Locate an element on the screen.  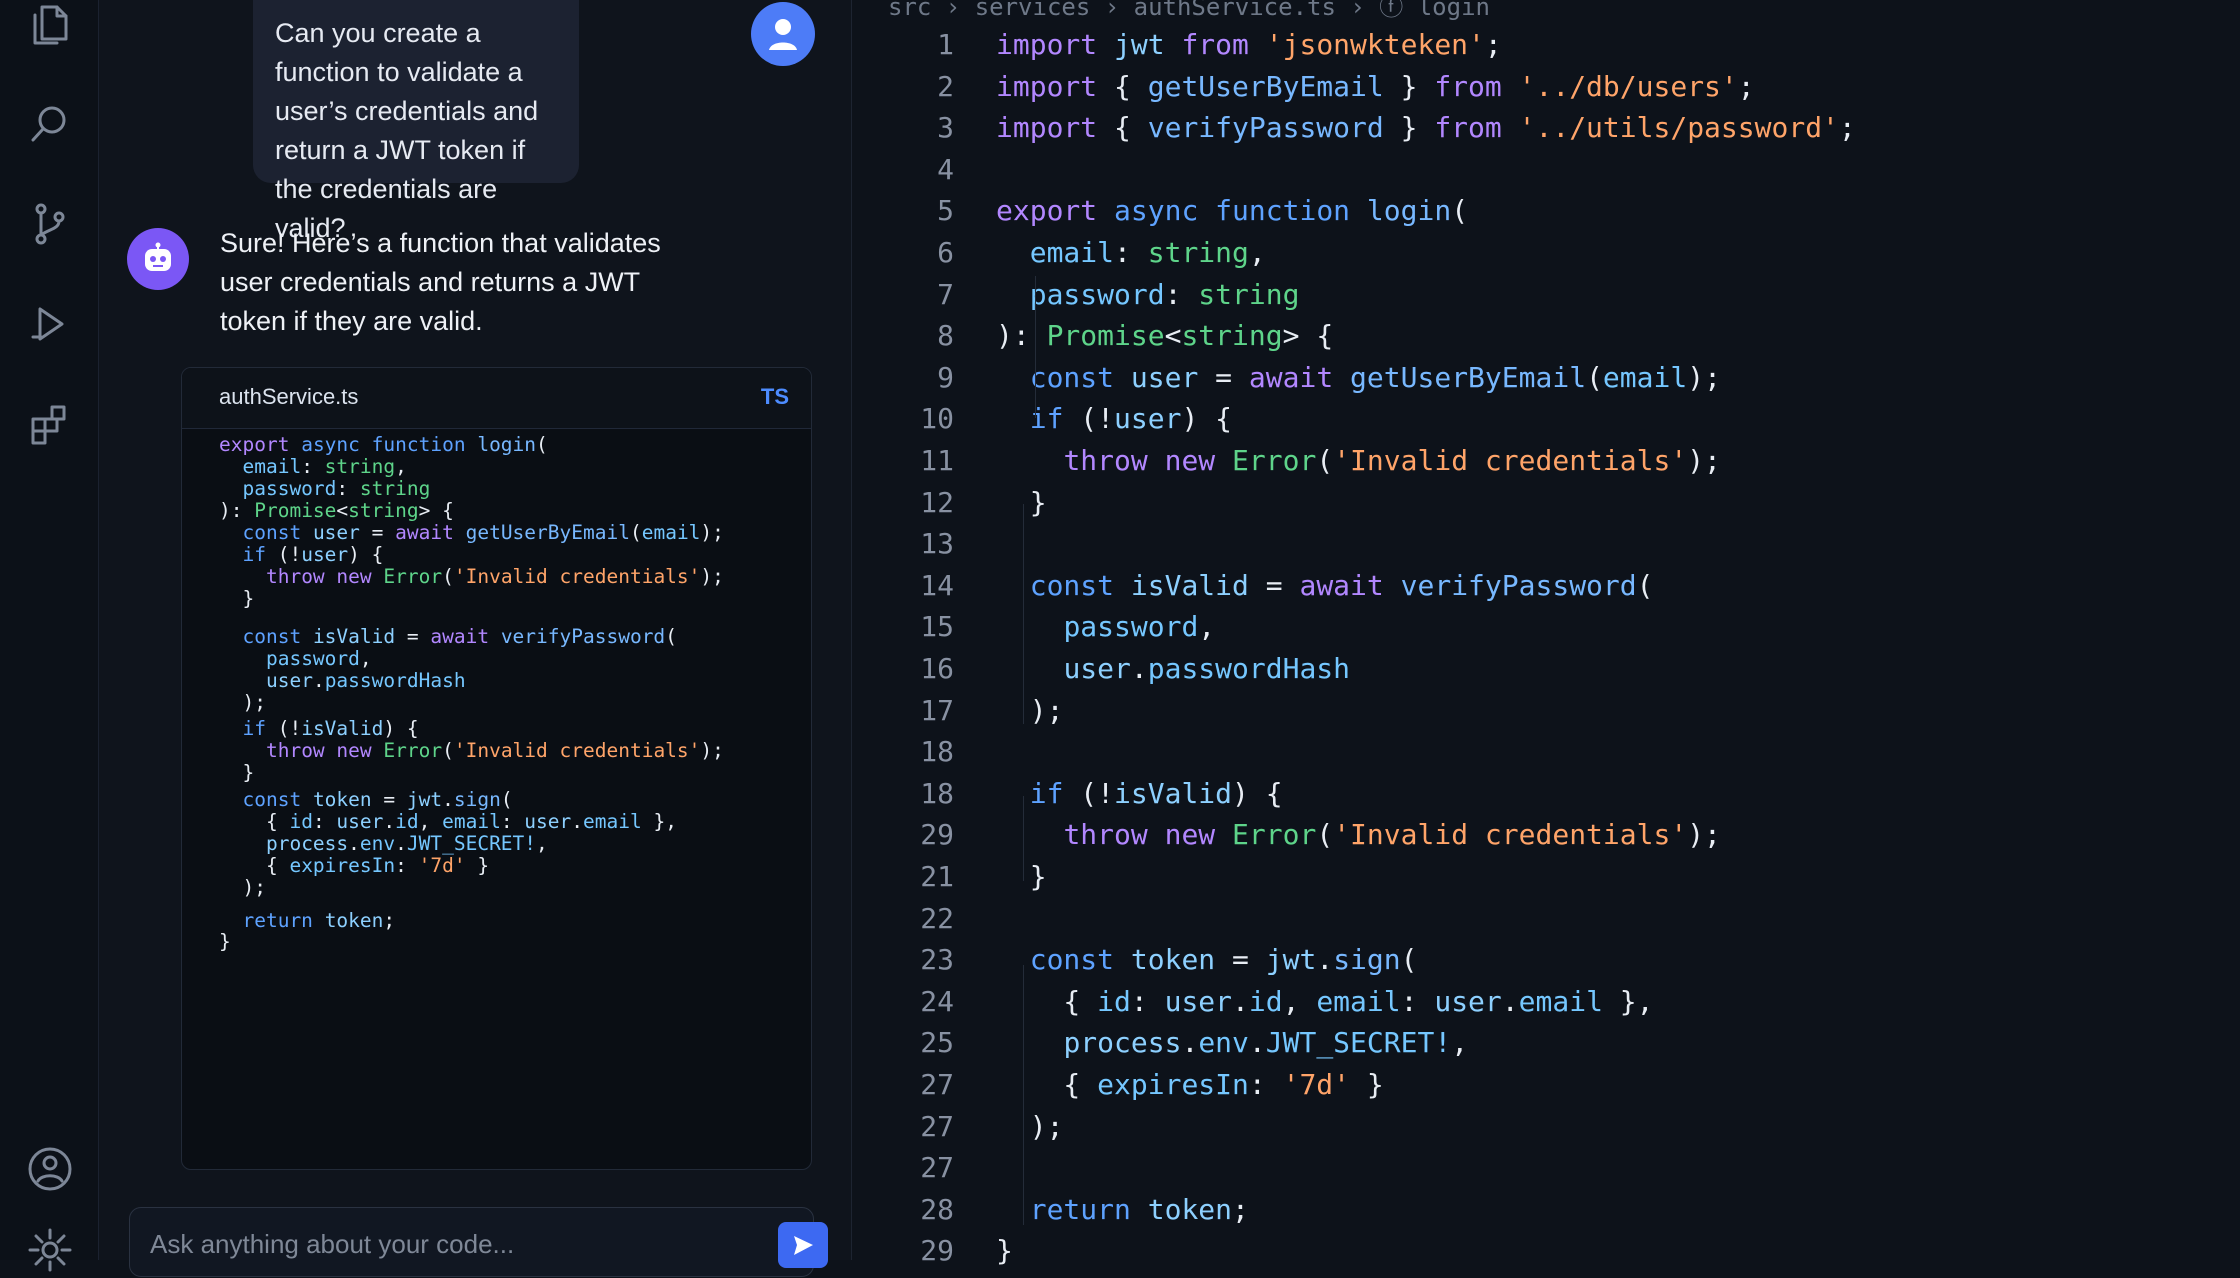
editor-line: 16 user.passwordHash is located at coordinates (1546, 669).